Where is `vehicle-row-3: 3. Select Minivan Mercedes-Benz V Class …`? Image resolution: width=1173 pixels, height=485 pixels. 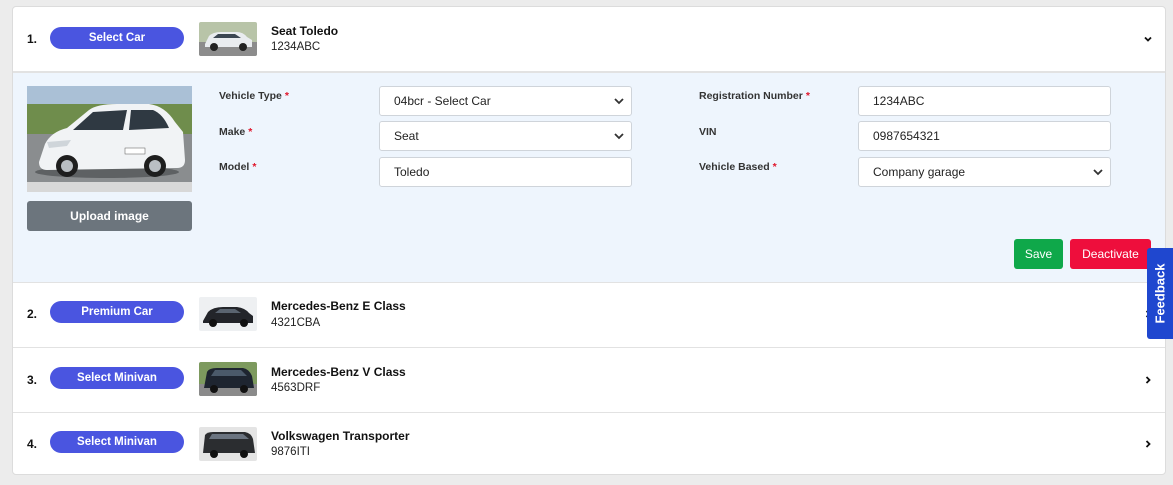
vehicle-row-3: 3. Select Minivan Mercedes-Benz V Class … is located at coordinates (589, 380).